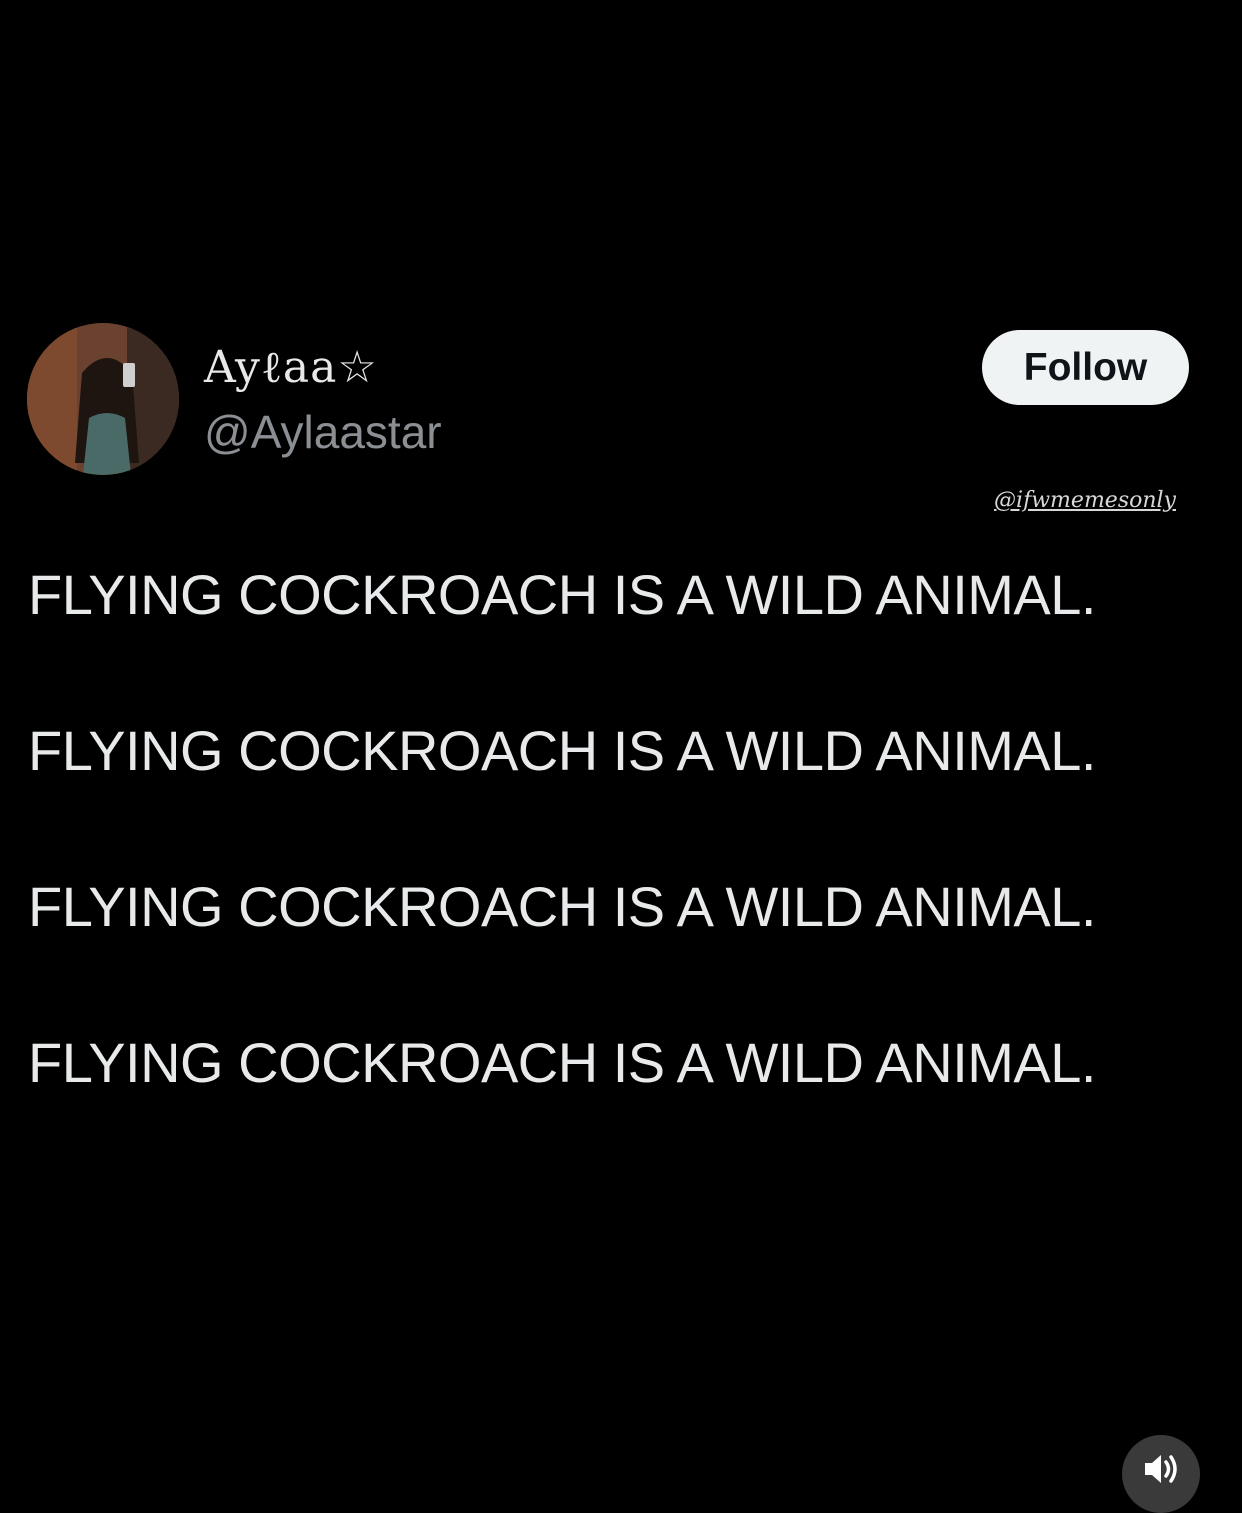 This screenshot has width=1242, height=1513. Describe the element at coordinates (1161, 1469) in the screenshot. I see `speaker-volume-icon` at that location.